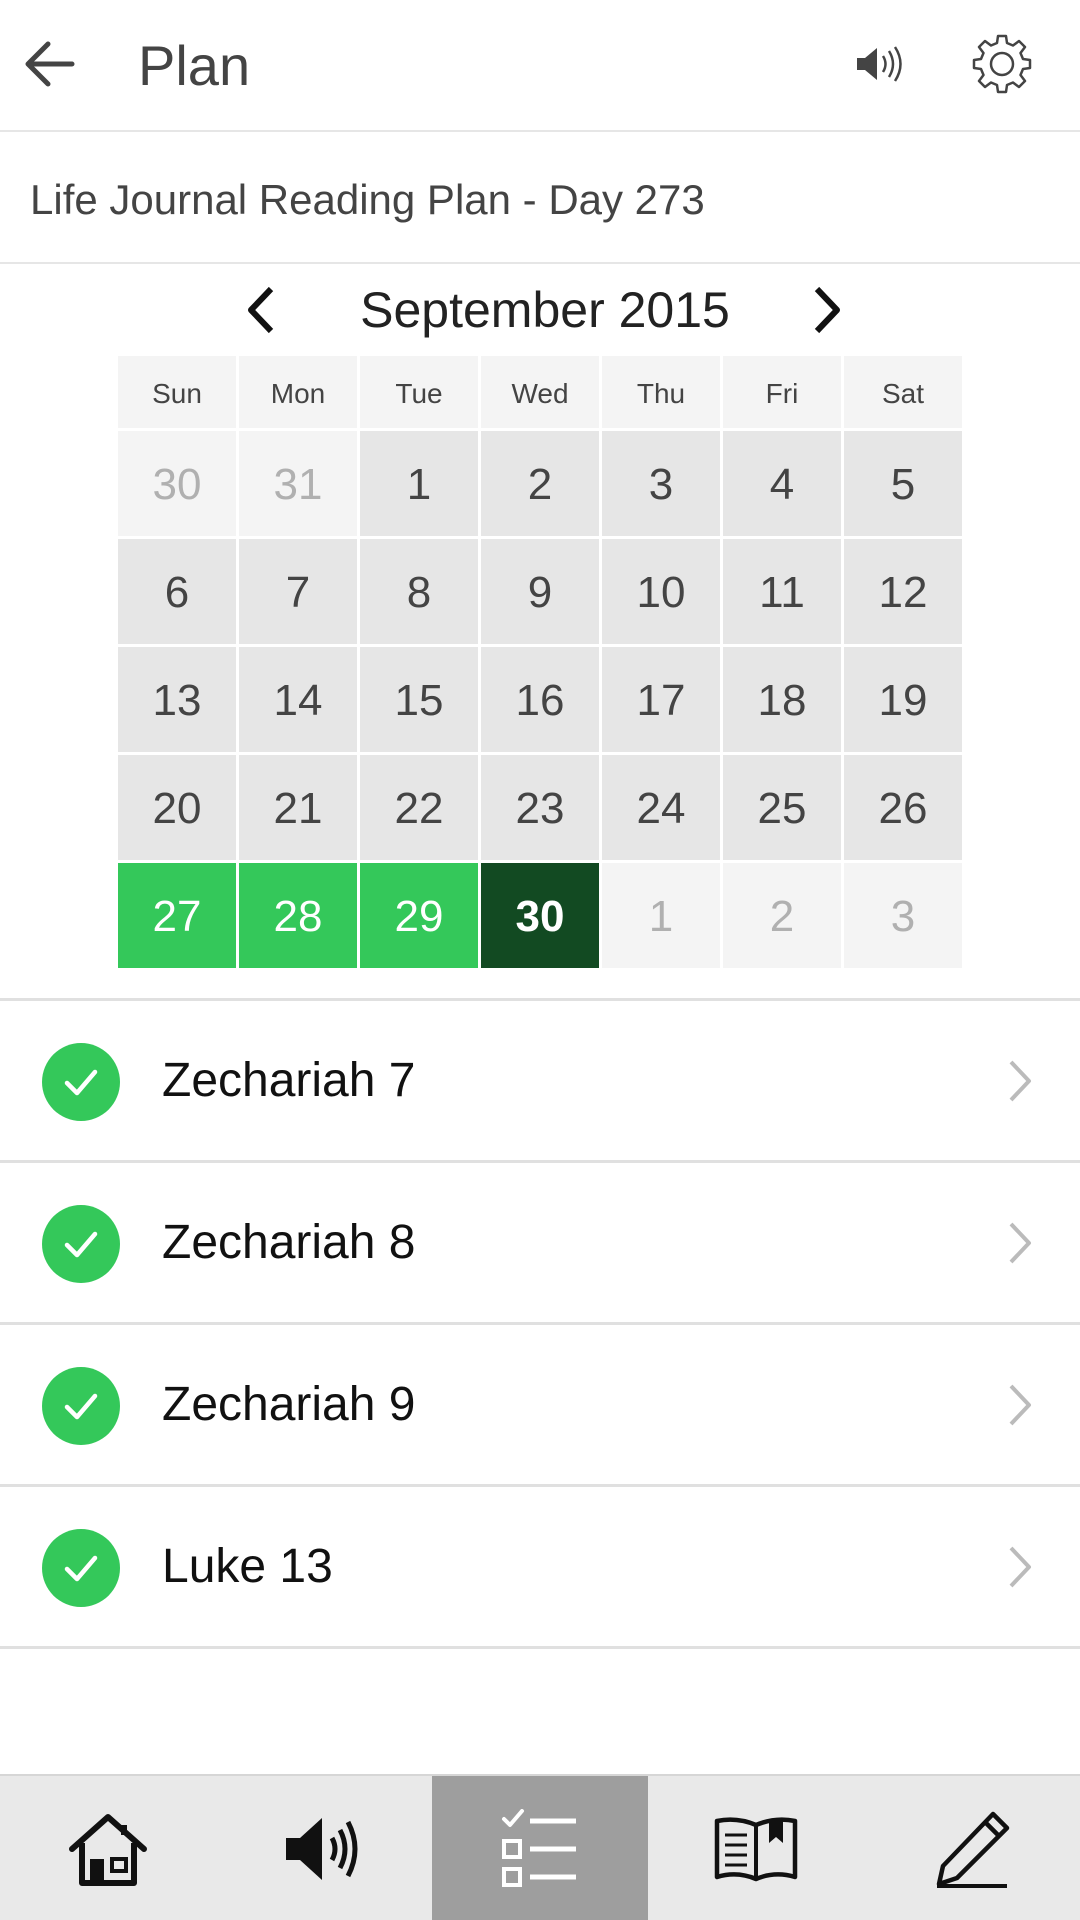 The height and width of the screenshot is (1920, 1080). Describe the element at coordinates (661, 699) in the screenshot. I see `calendar-day: 17` at that location.